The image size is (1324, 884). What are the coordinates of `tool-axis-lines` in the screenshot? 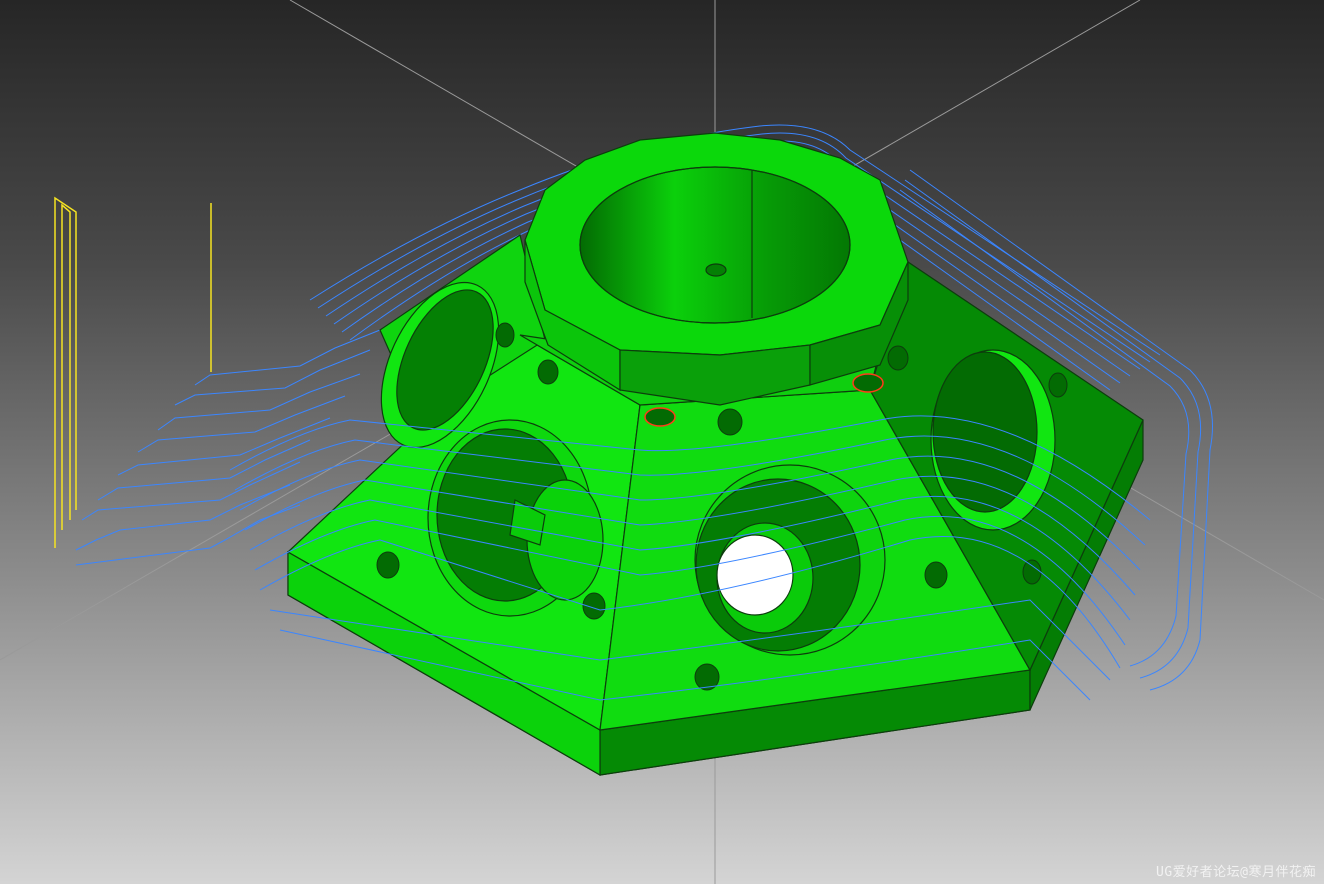 It's located at (133, 372).